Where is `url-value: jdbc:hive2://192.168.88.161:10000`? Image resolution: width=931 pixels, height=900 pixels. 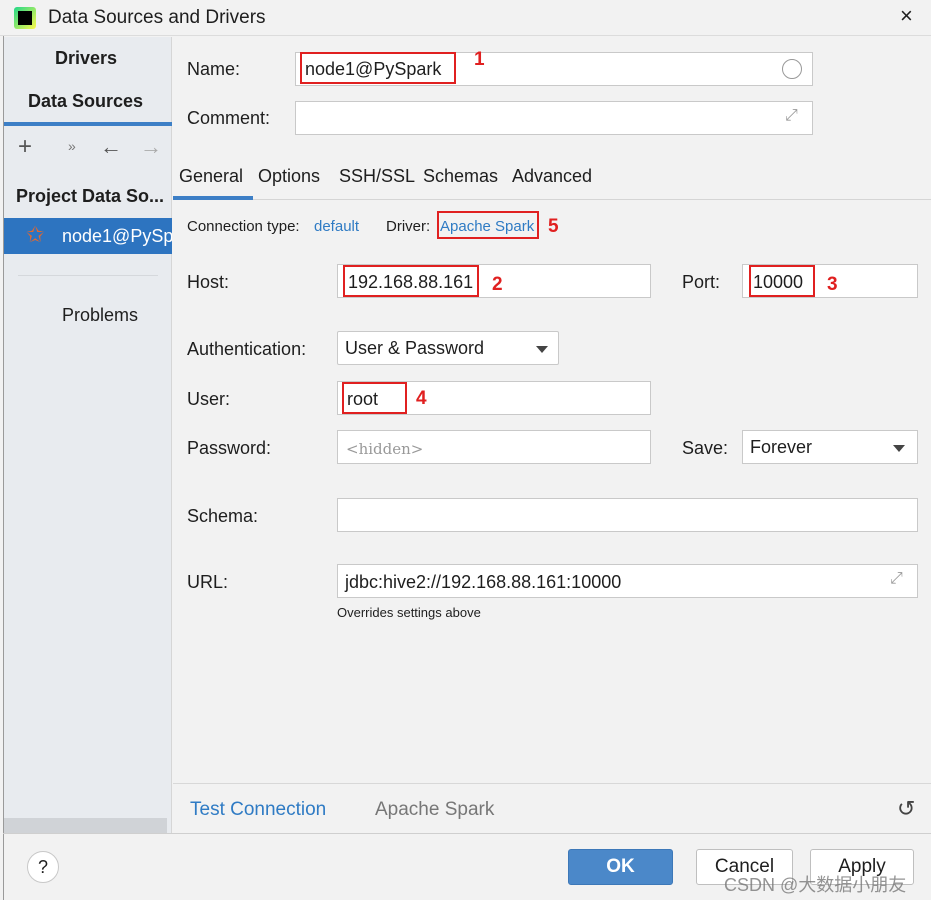 url-value: jdbc:hive2://192.168.88.161:10000 is located at coordinates (483, 582).